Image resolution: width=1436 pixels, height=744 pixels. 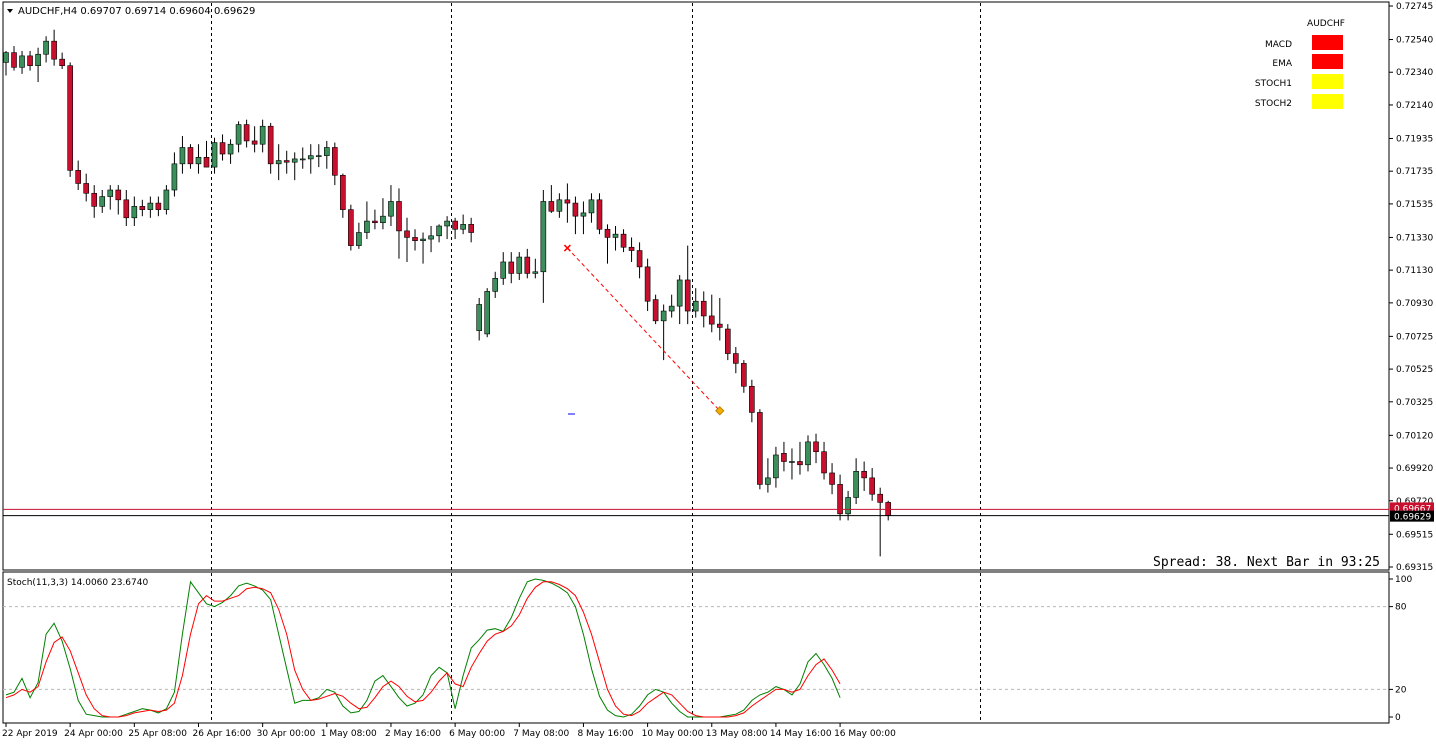 I want to click on dashboard-swatch-stoch1, so click(x=1327, y=81).